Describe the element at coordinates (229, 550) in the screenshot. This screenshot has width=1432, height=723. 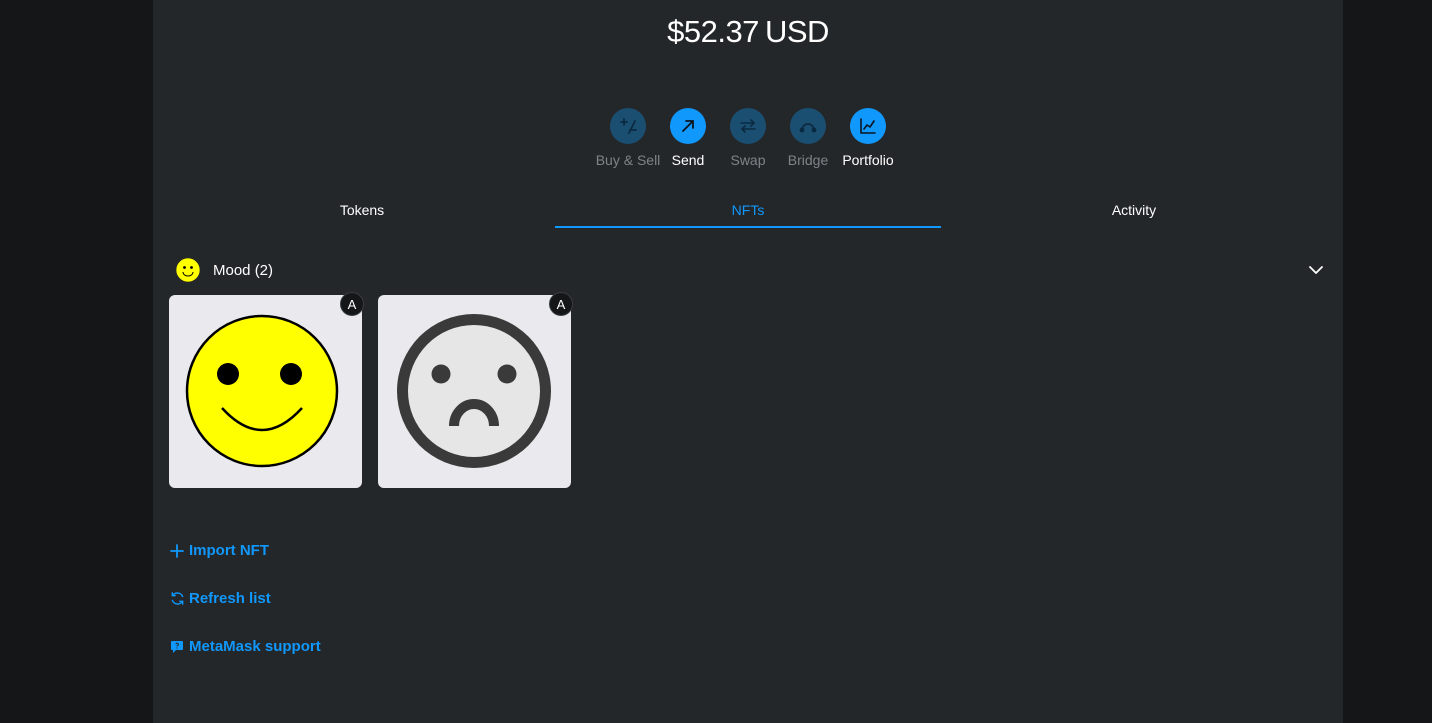
I see `import-nft-label: Import NFT` at that location.